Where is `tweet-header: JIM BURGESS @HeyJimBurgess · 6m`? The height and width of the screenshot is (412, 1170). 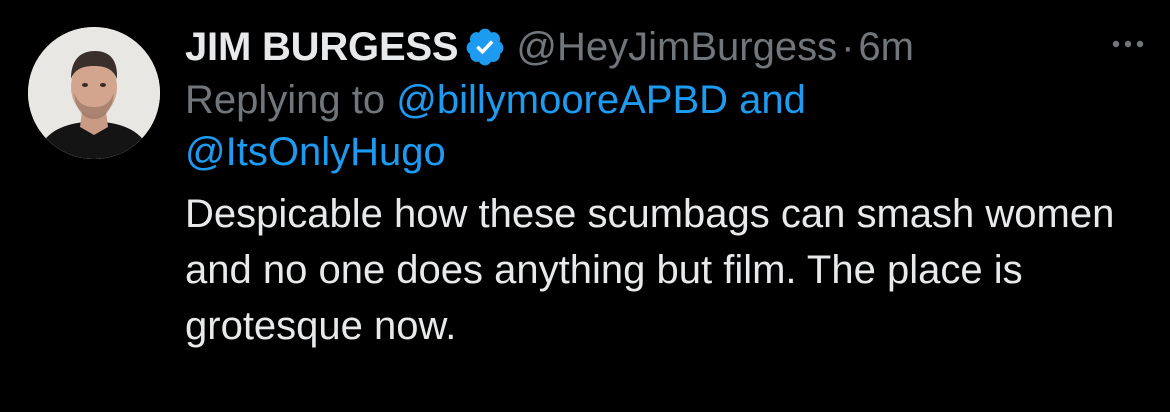
tweet-header: JIM BURGESS @HeyJimBurgess · 6m is located at coordinates (665, 47).